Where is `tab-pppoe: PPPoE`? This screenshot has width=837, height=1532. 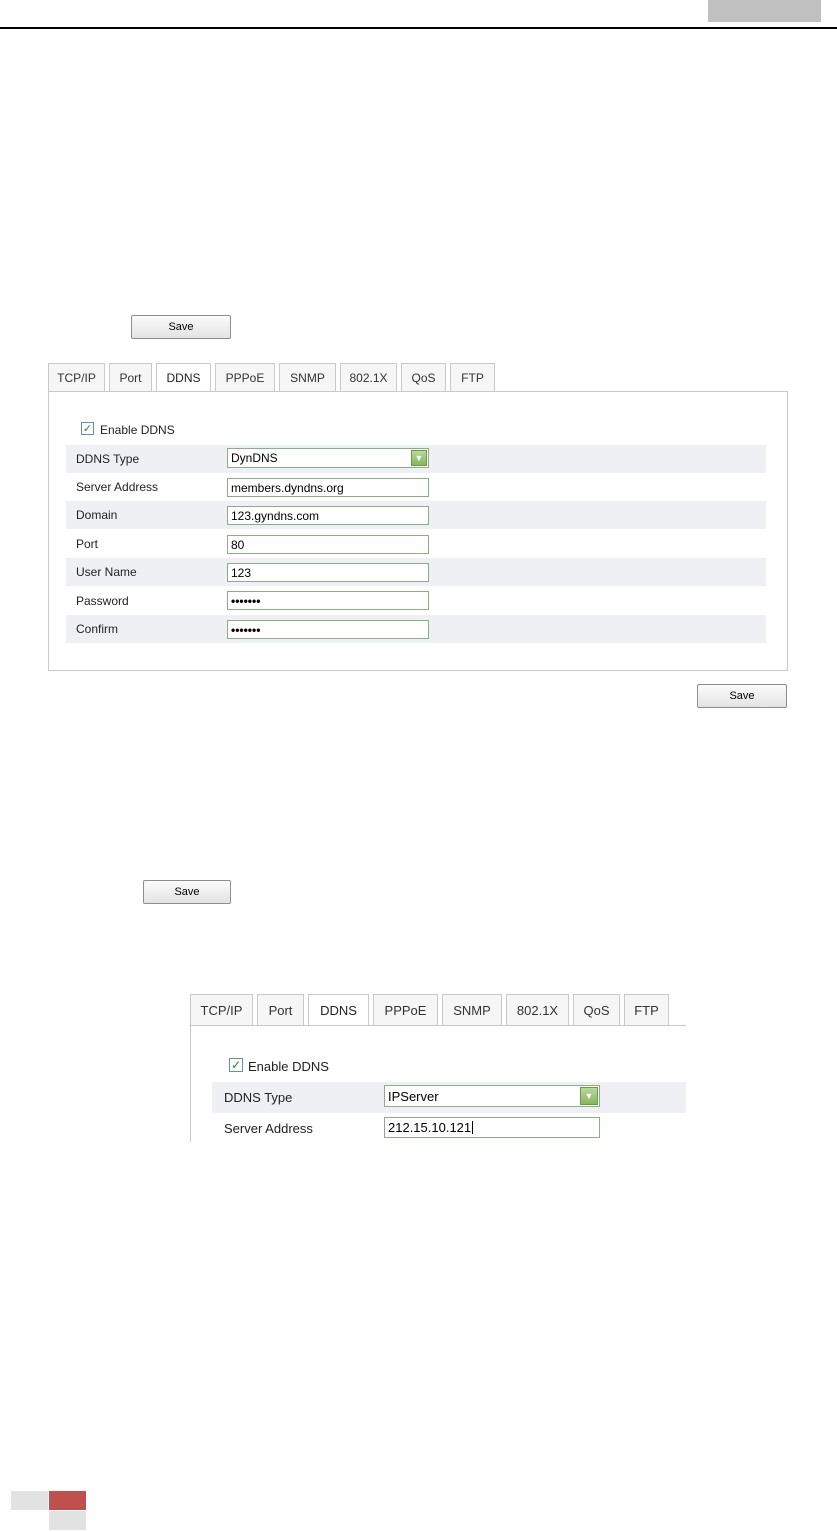
tab-pppoe: PPPoE is located at coordinates (245, 377).